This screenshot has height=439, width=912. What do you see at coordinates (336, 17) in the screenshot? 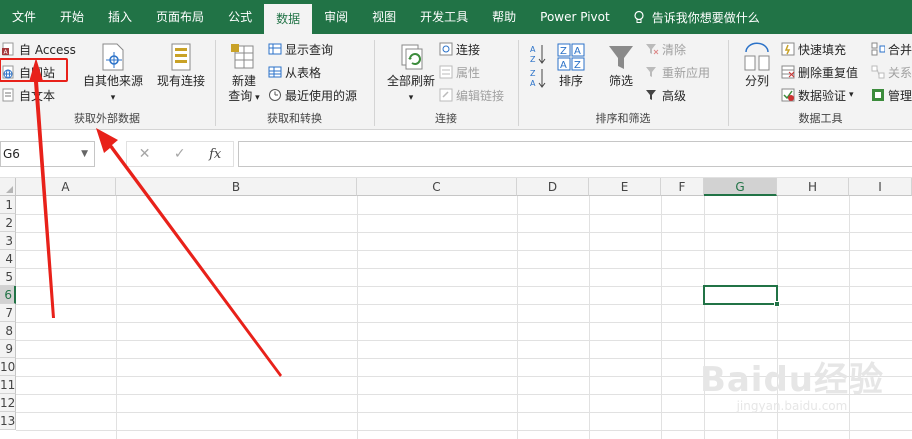
I see `tab-review: 审阅` at bounding box center [336, 17].